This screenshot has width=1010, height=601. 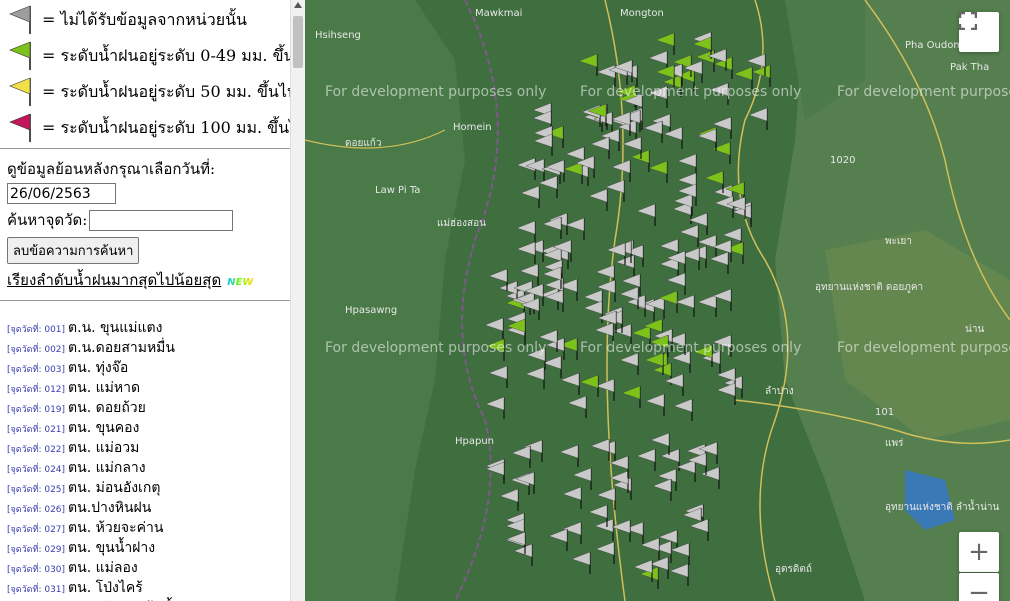 What do you see at coordinates (298, 42) in the screenshot?
I see `scrollbar-thumb` at bounding box center [298, 42].